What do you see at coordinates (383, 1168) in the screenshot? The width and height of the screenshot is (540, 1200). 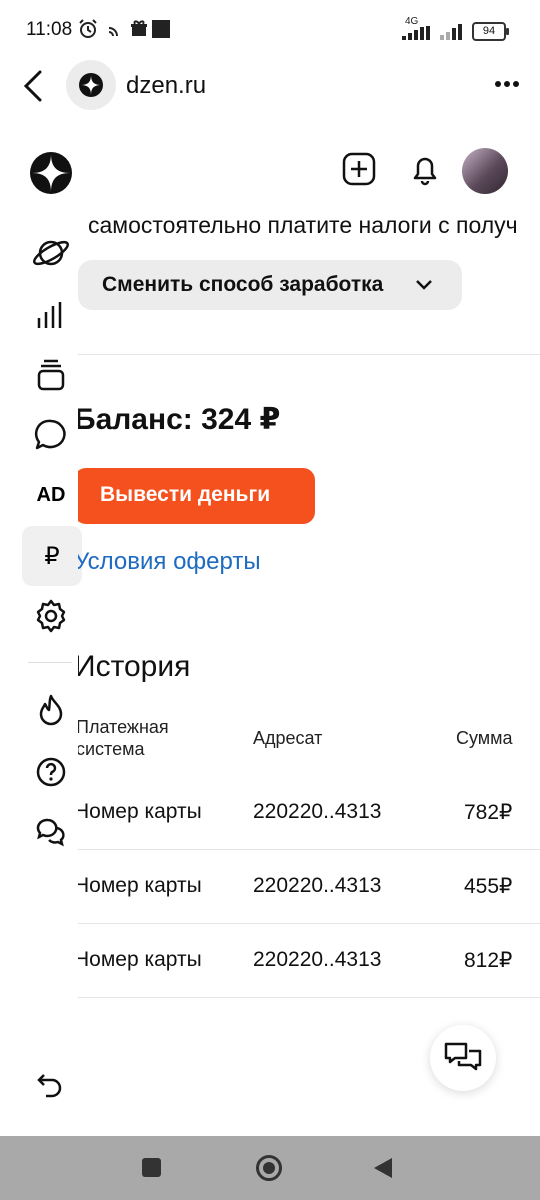 I see `back-nav-icon` at bounding box center [383, 1168].